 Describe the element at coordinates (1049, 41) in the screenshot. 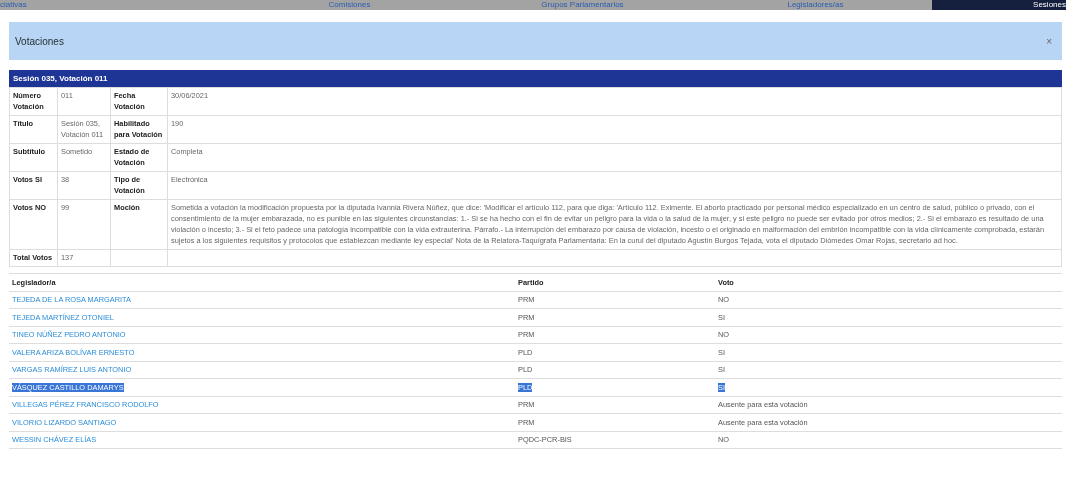

I see `close-button: ×` at that location.